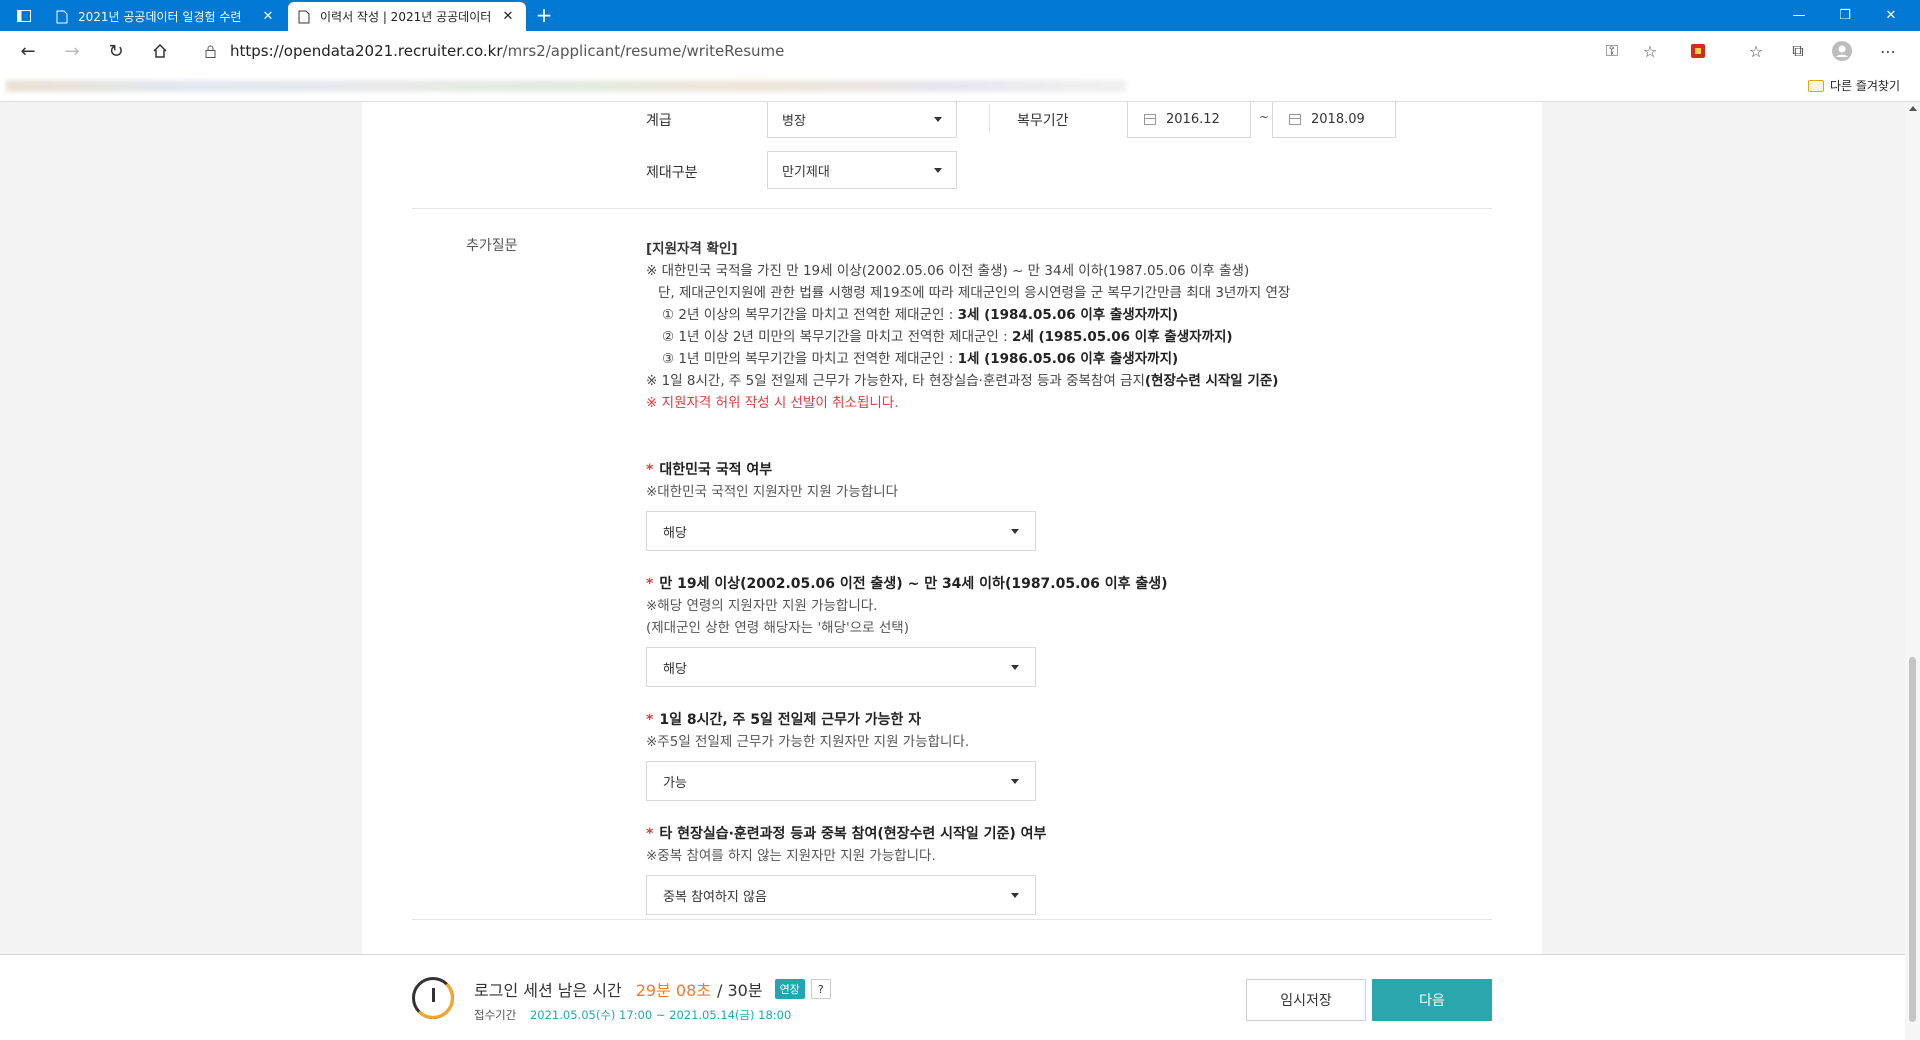  I want to click on extra-questions-label: 추가질문, so click(492, 246).